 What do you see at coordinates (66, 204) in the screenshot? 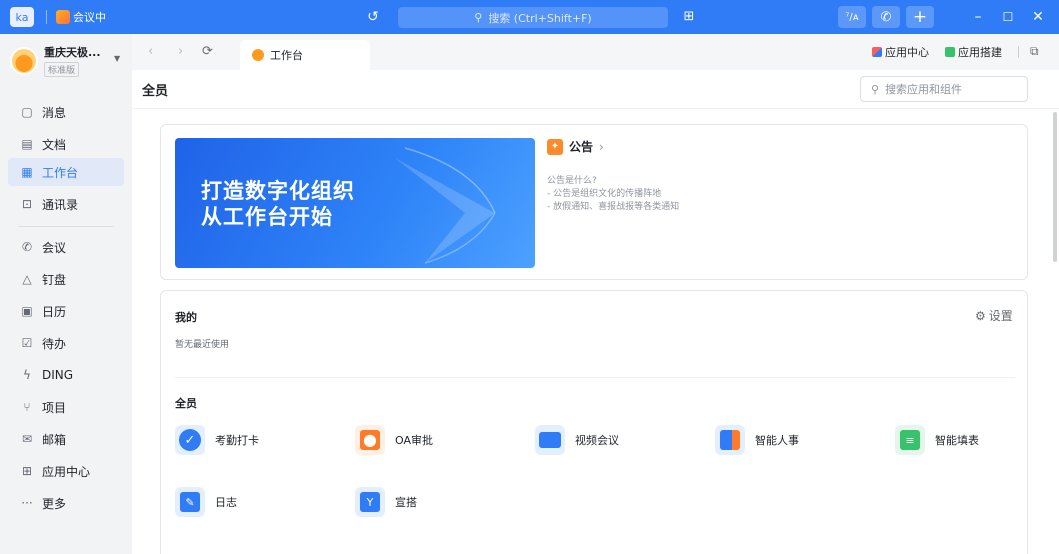
I see `sidebar-item-contacts: ⊡ 通讯录` at bounding box center [66, 204].